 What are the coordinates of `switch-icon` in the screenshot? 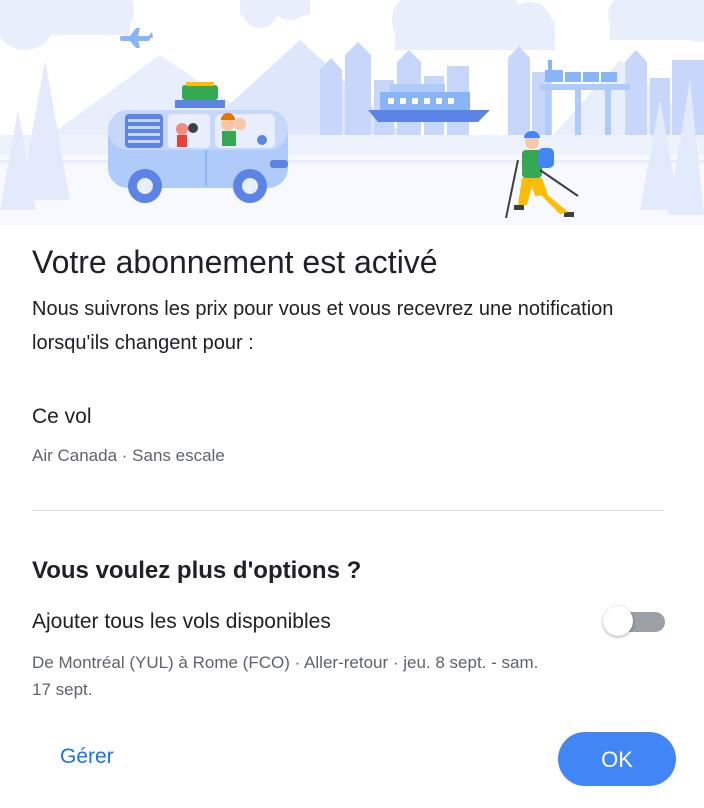 It's located at (618, 621).